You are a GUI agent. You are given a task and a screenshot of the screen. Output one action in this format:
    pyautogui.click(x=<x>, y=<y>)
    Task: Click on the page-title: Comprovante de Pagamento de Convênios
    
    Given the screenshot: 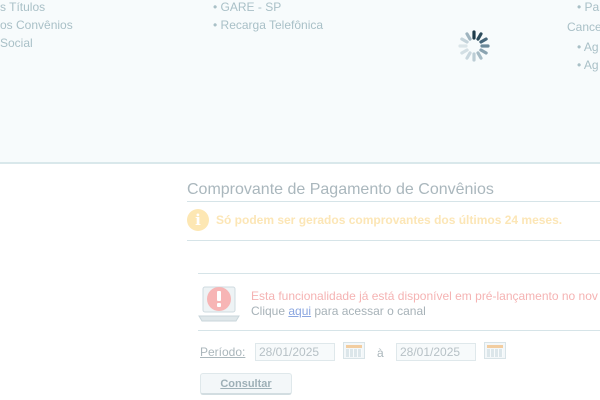 What is the action you would take?
    pyautogui.click(x=340, y=189)
    